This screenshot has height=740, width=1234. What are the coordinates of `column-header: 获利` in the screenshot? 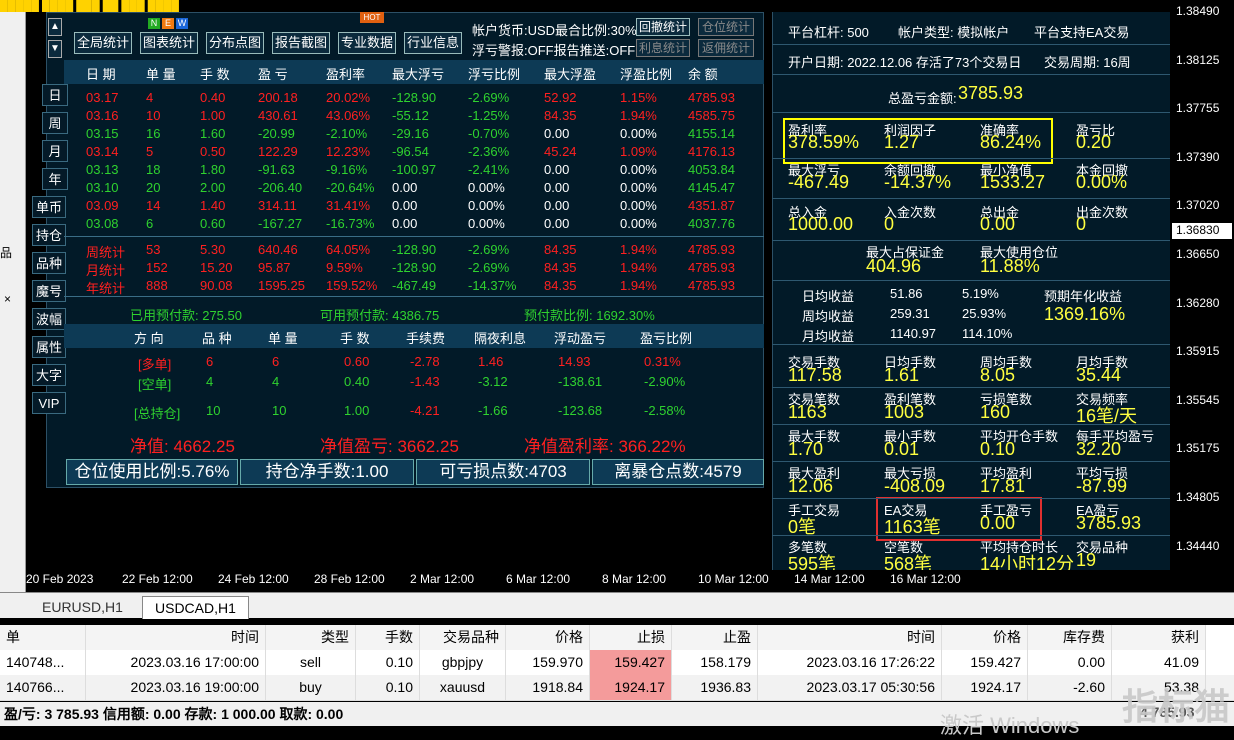 It's located at (1159, 637).